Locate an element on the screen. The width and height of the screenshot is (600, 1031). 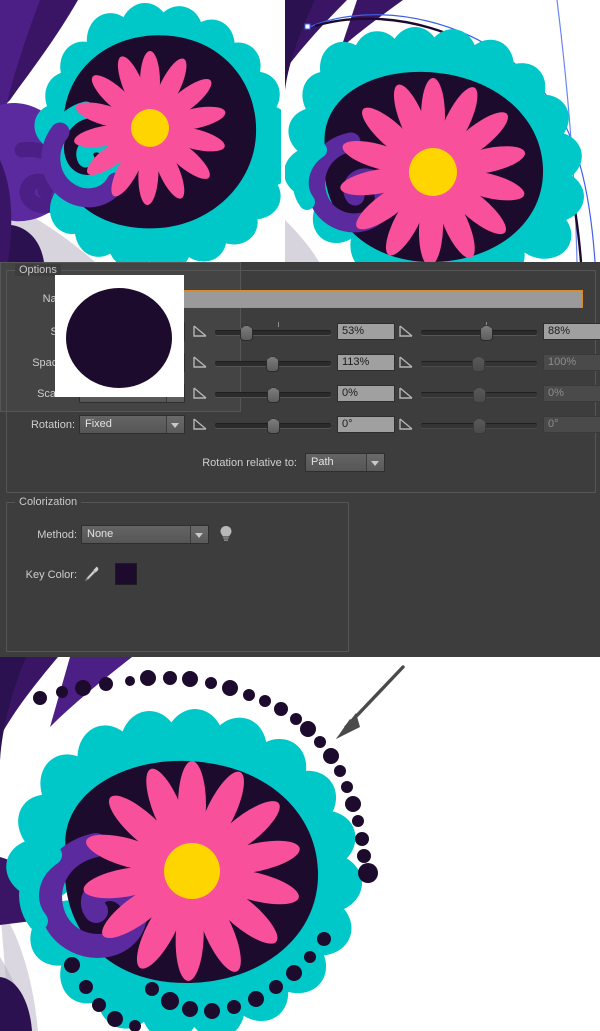
rotation-relative-label: Rotation relative to: is located at coordinates (249, 463).